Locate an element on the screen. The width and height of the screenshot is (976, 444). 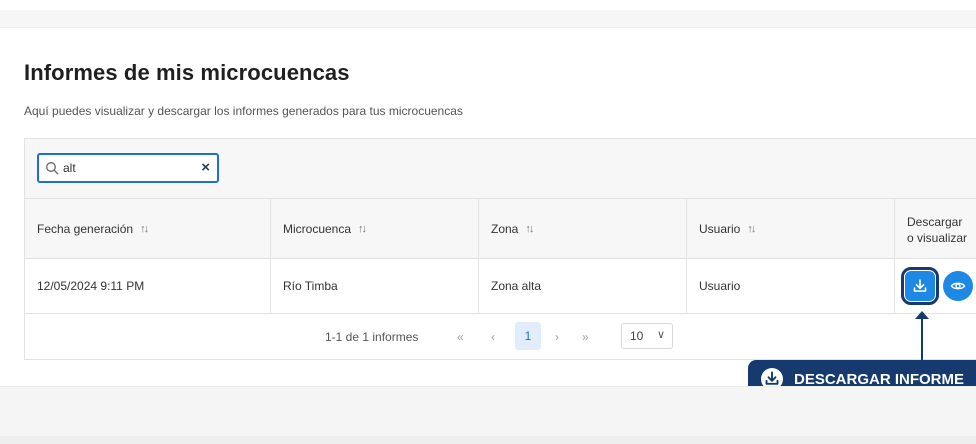
page-number-button: 1 is located at coordinates (528, 336).